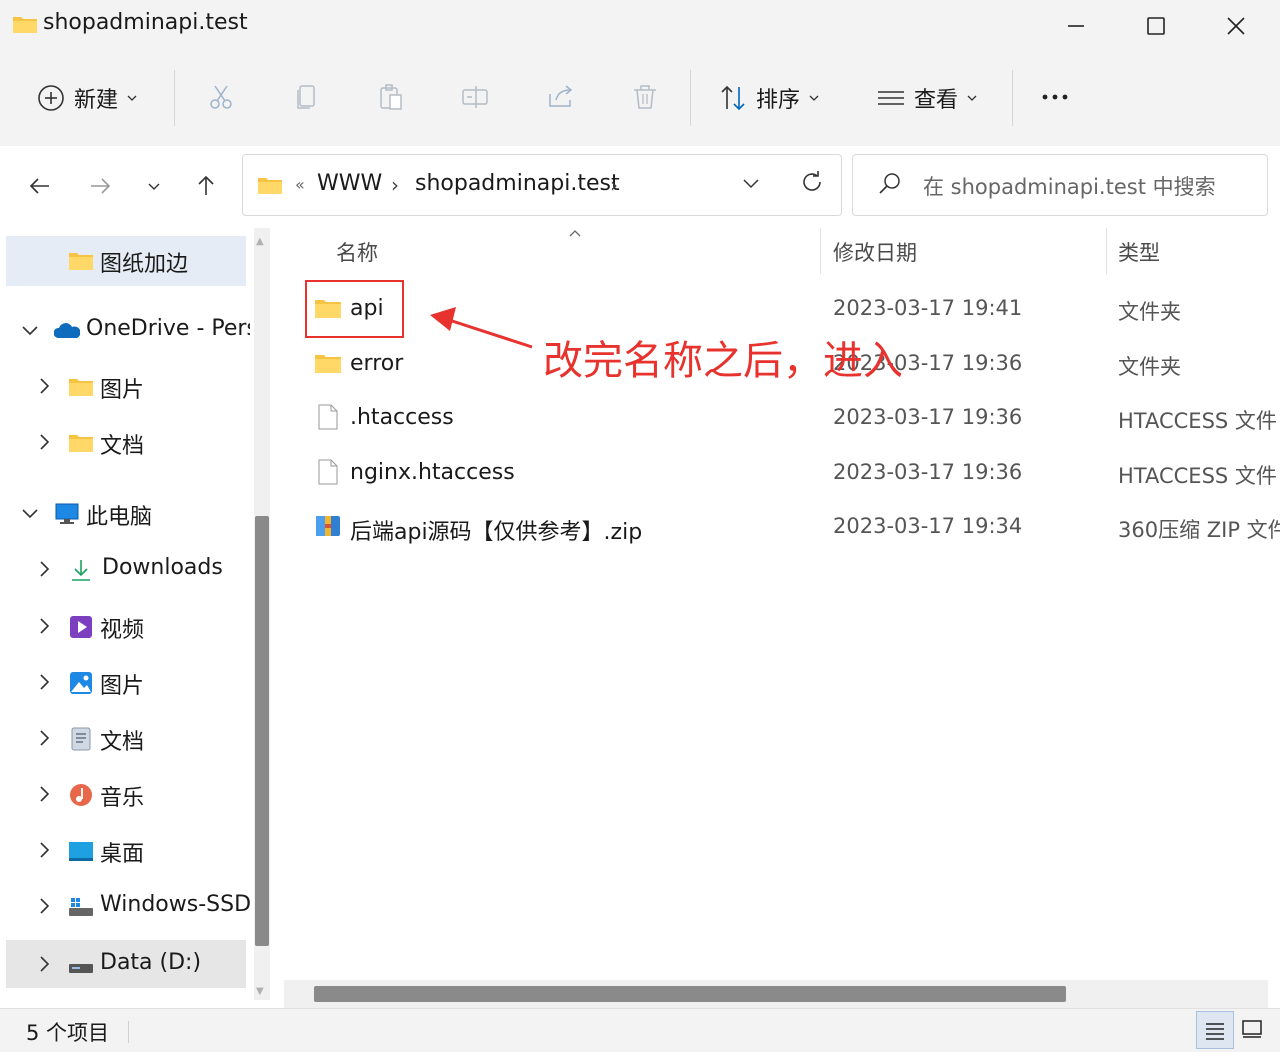  Describe the element at coordinates (260, 241) in the screenshot. I see `scroll-up-icon: ▲` at that location.